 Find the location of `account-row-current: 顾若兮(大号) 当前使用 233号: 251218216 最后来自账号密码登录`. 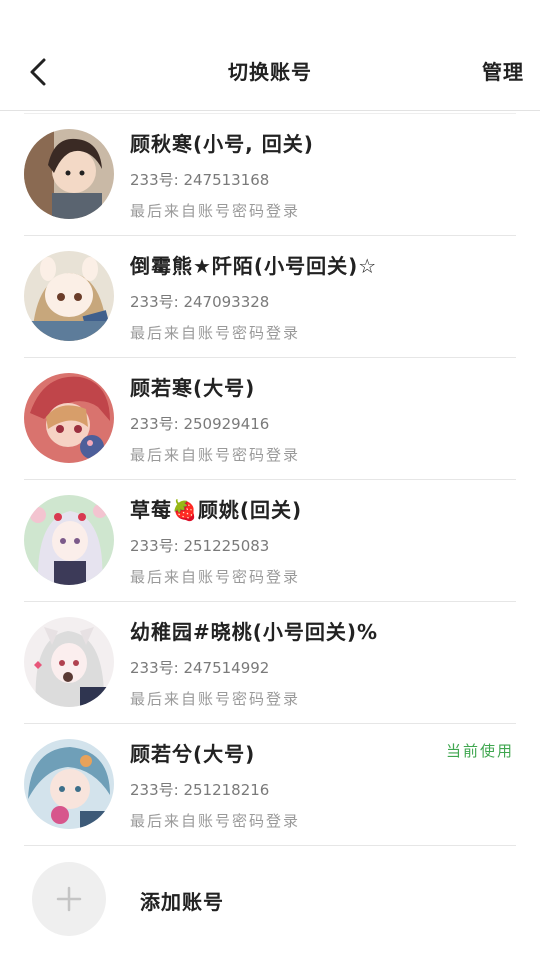

account-row-current: 顾若兮(大号) 当前使用 233号: 251218216 最后来自账号密码登录 is located at coordinates (270, 785).